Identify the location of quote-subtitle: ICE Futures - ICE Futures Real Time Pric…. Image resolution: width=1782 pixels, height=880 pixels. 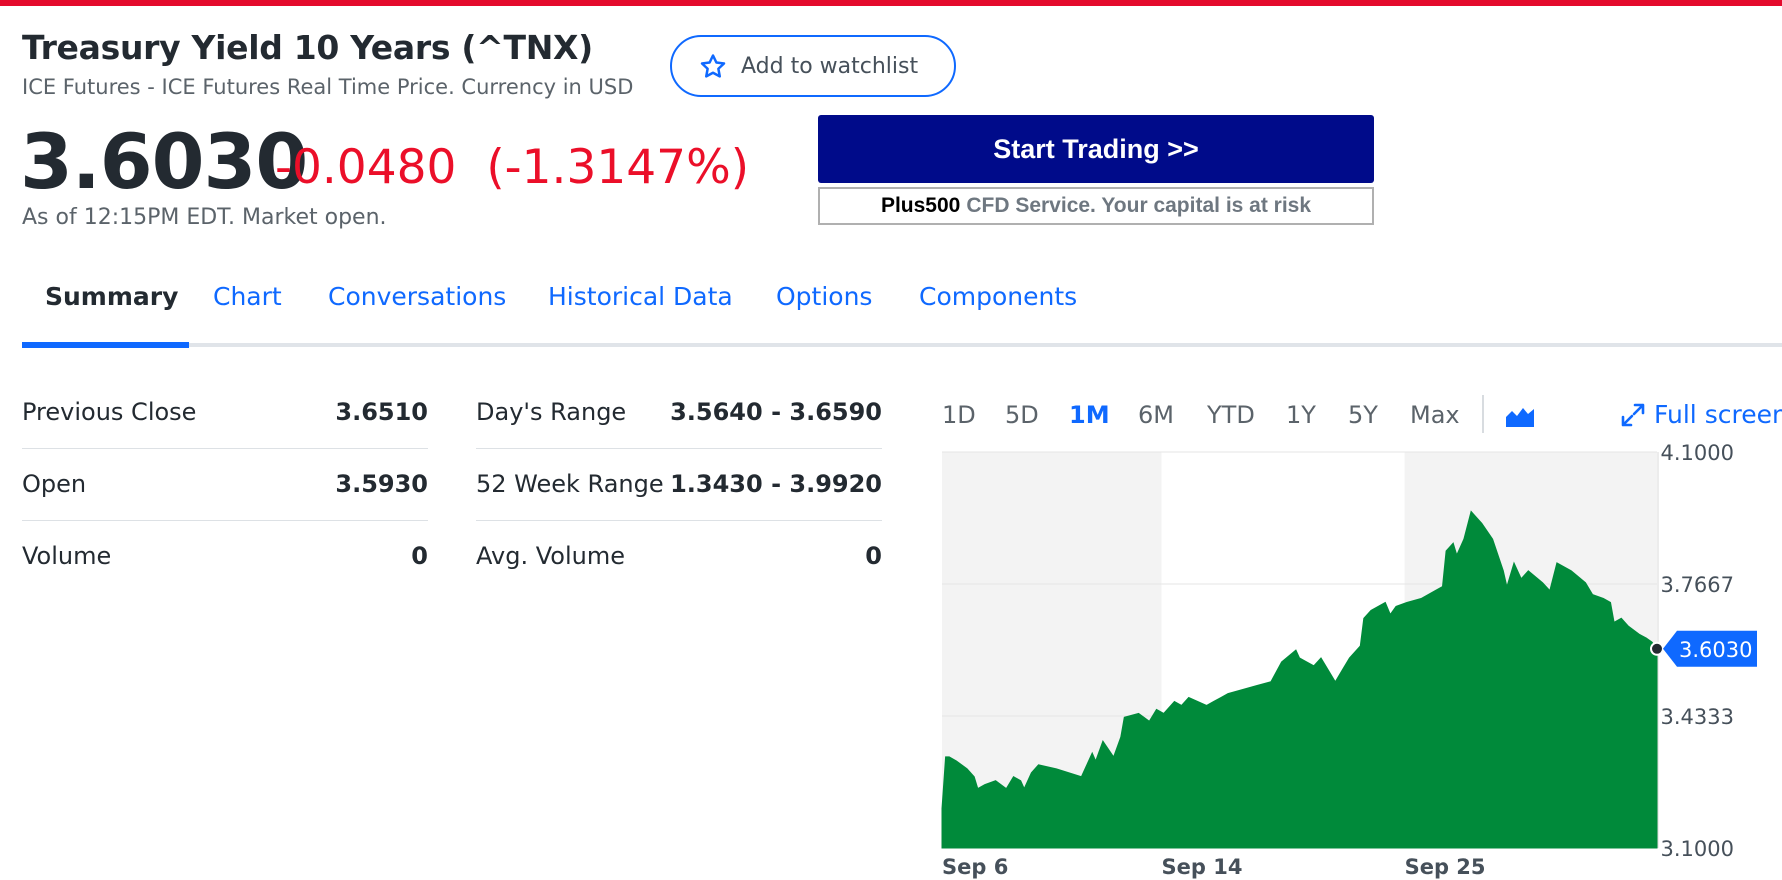
(328, 87).